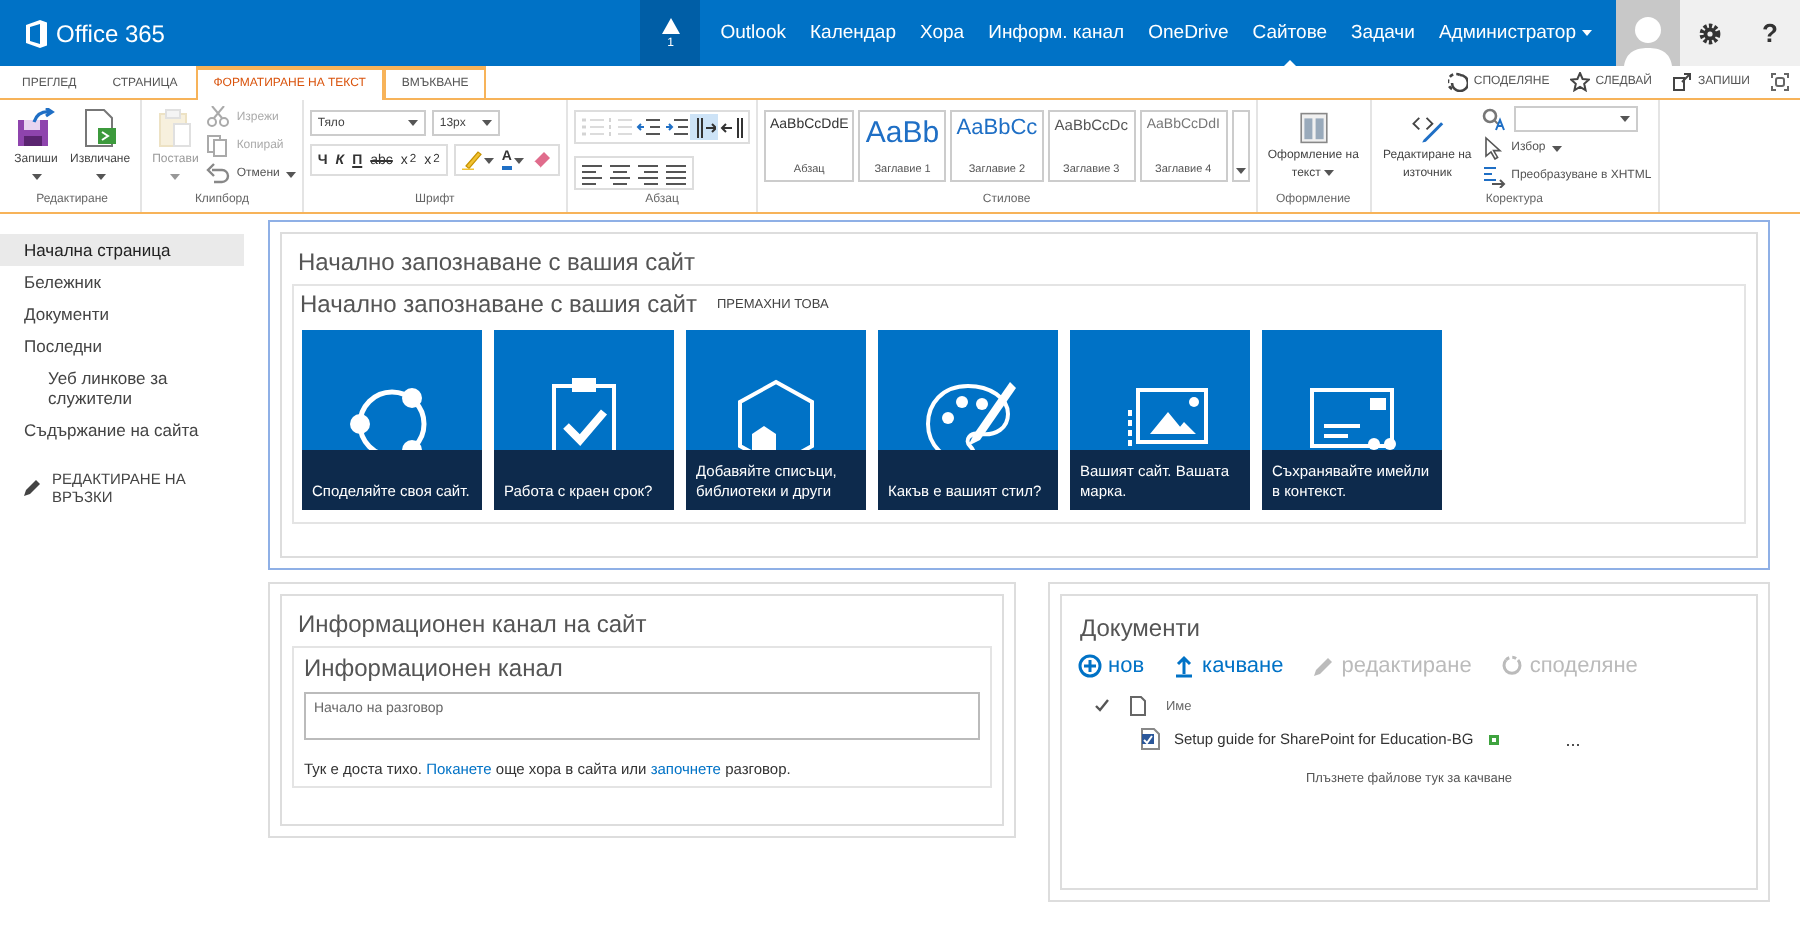 The width and height of the screenshot is (1800, 932). Describe the element at coordinates (619, 127) in the screenshot. I see `numbered-list-icon` at that location.